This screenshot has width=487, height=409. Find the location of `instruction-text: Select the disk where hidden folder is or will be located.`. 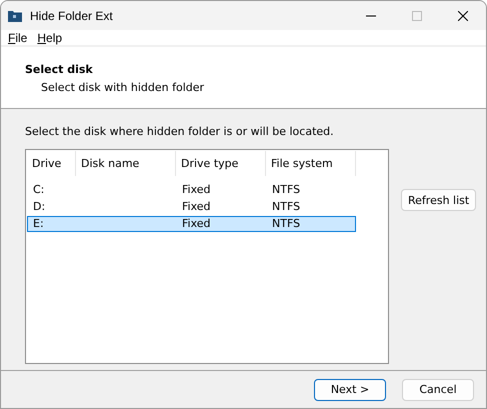

instruction-text: Select the disk where hidden folder is or will be located. is located at coordinates (180, 131).